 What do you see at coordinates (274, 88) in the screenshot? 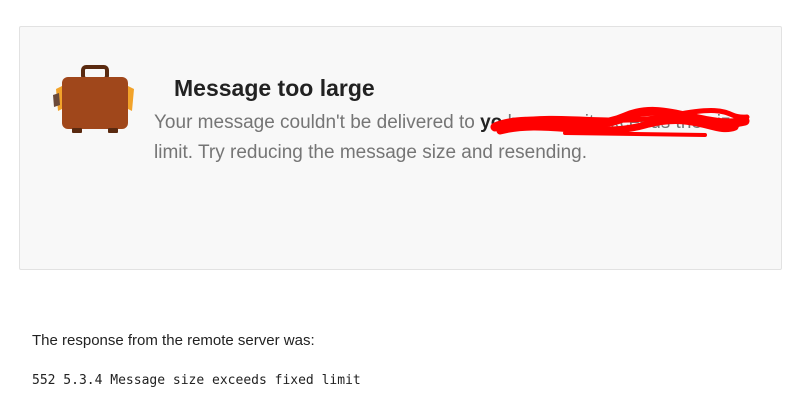
I see `error-title: Message too large` at bounding box center [274, 88].